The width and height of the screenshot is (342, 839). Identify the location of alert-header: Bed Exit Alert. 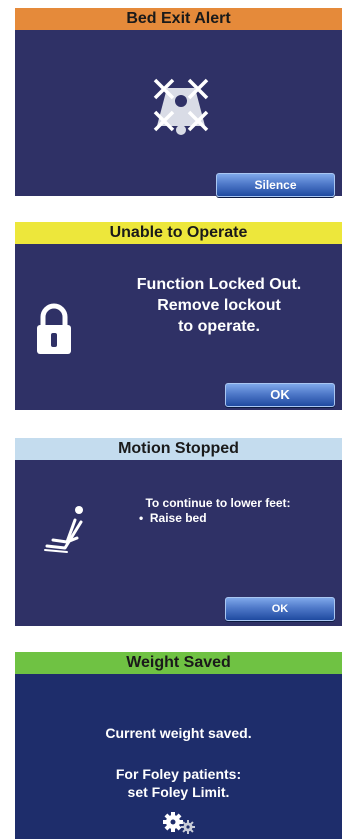
(178, 19).